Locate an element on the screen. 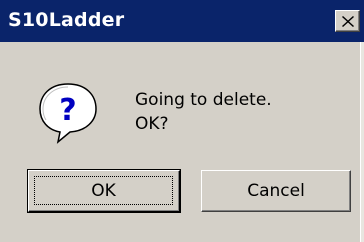 The image size is (364, 242). ok-button-label: OK is located at coordinates (103, 190).